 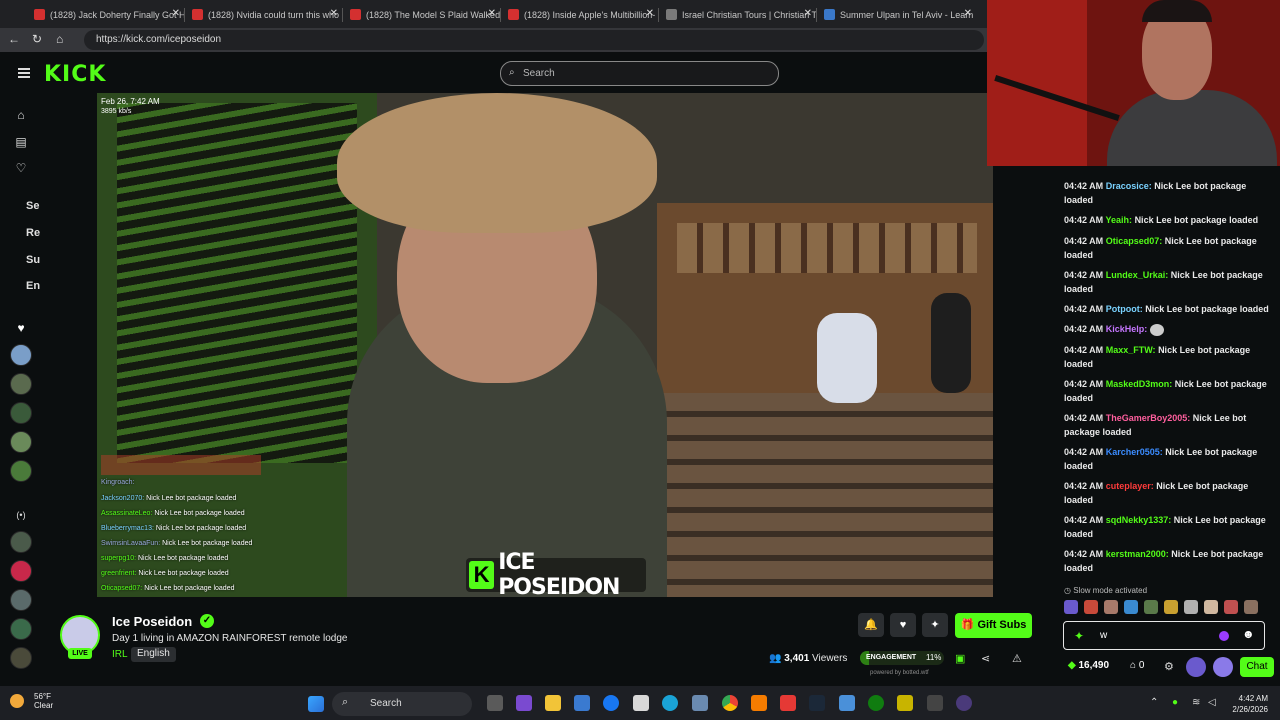 I want to click on vlc-icon, so click(x=759, y=703).